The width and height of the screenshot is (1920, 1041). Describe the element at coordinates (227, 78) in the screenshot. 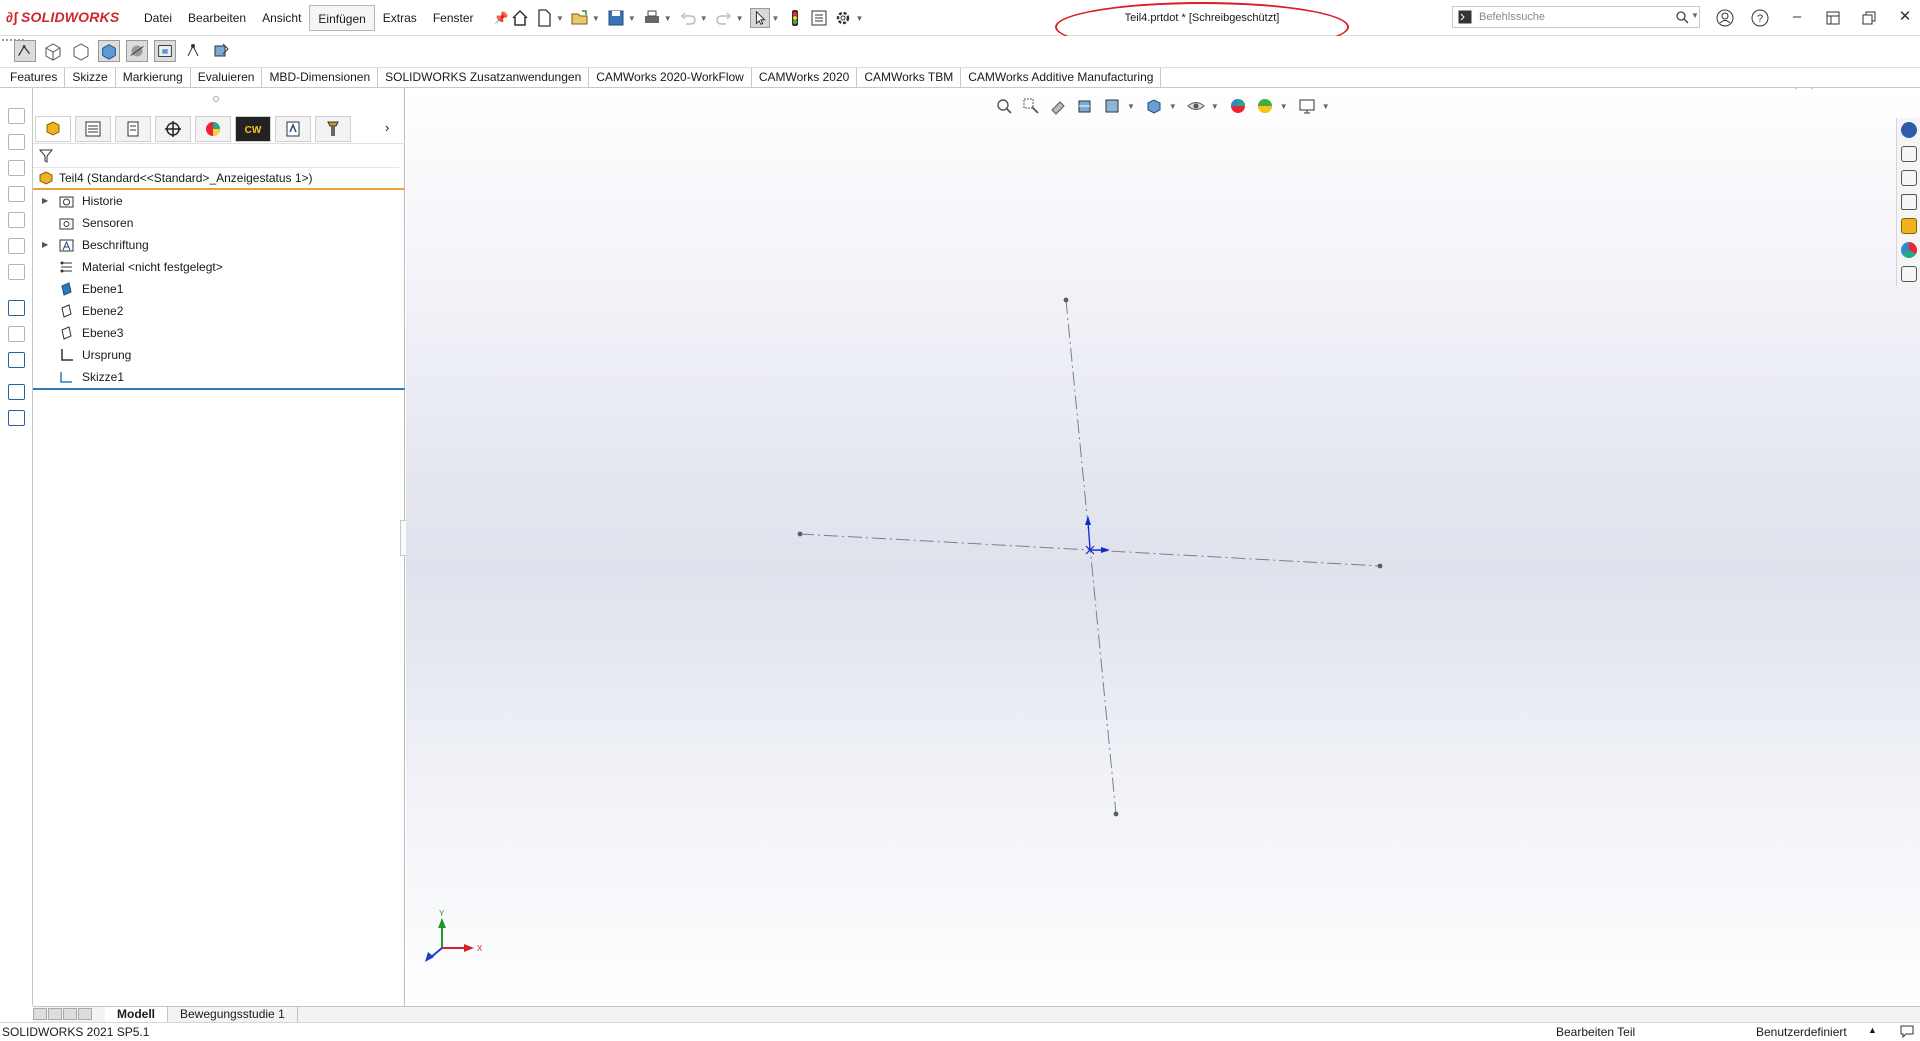

I see `tab-evaluieren: Evaluieren` at that location.